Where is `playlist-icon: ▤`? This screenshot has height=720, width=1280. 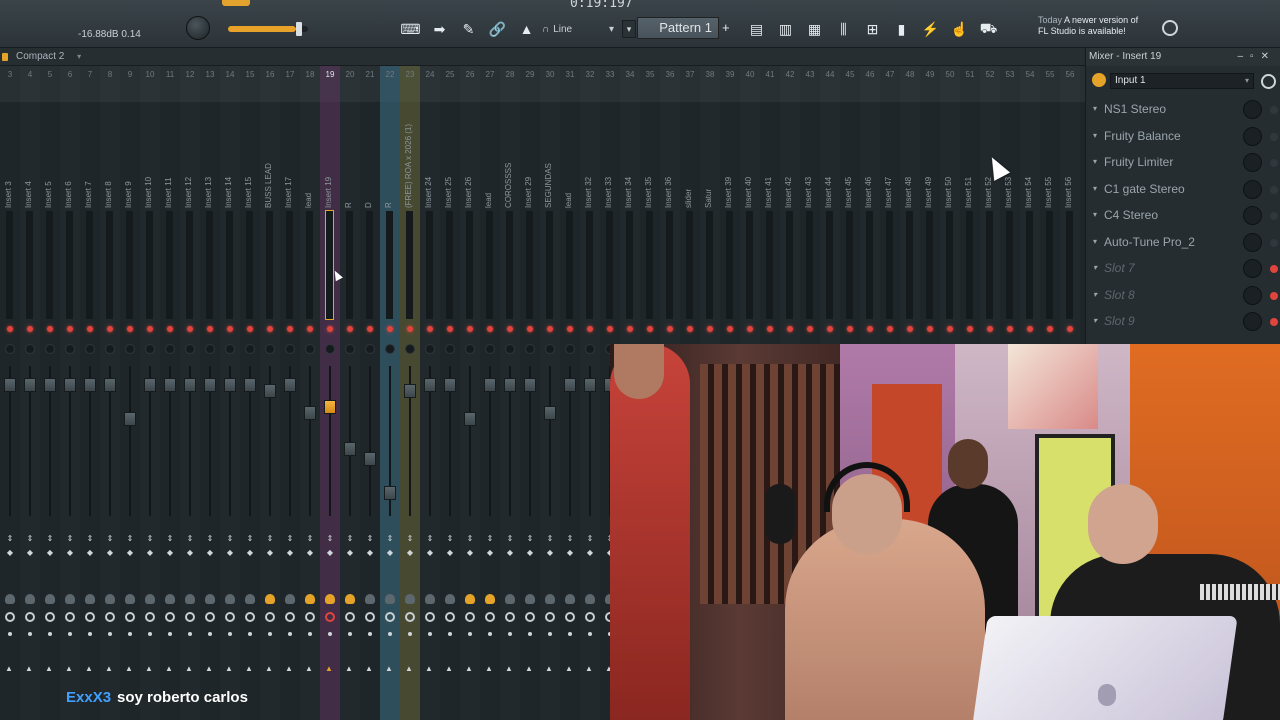
playlist-icon: ▤ is located at coordinates (756, 29).